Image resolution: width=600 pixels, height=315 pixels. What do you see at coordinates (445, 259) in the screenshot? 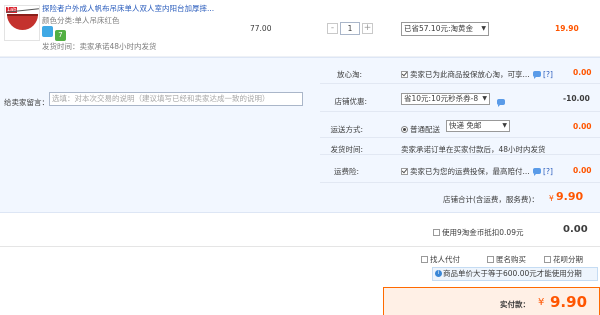
I see `pay-for-me-label: 找人代付` at bounding box center [445, 259].